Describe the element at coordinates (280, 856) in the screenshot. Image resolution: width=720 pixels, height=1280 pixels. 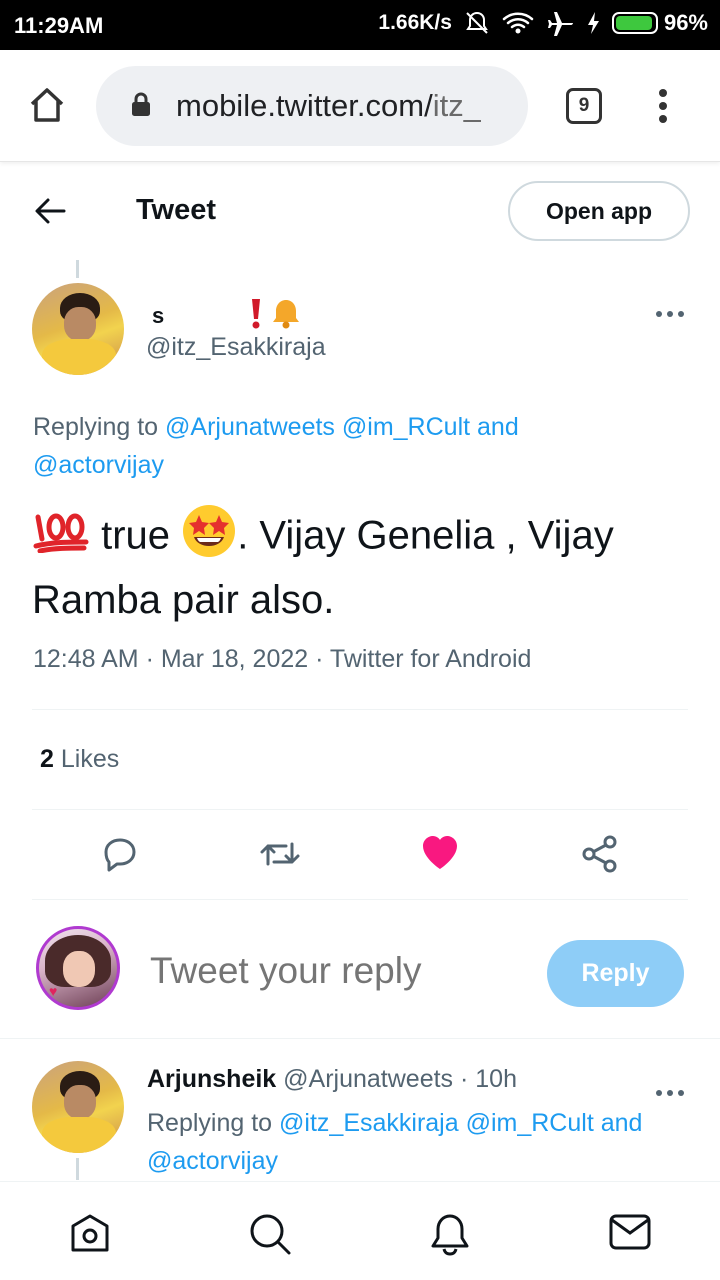
I see `retweet-icon` at that location.